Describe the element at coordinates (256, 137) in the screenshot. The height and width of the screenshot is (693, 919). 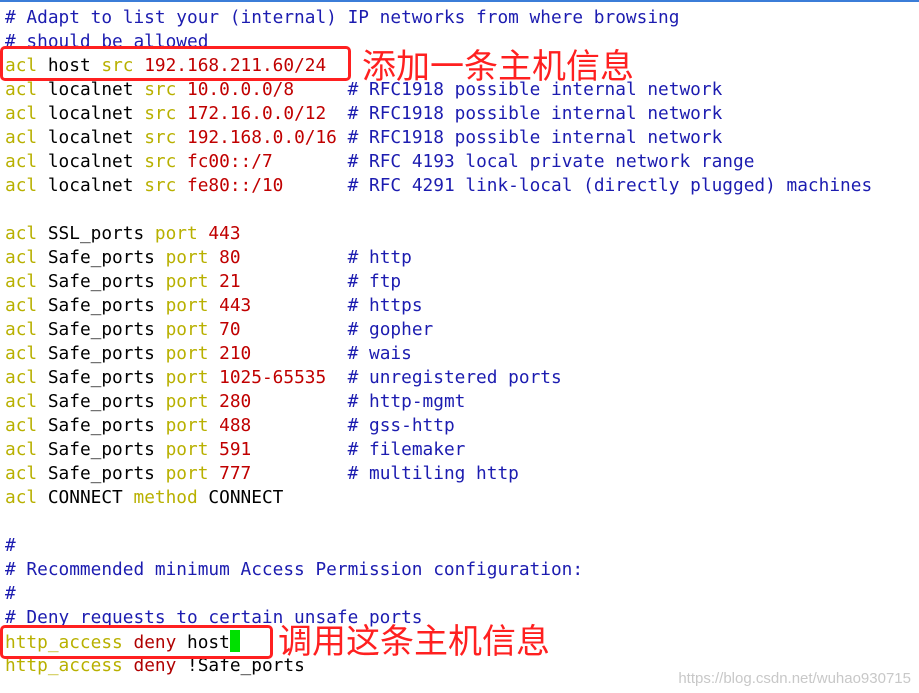
I see `token-value: 192.168.0.0/16` at that location.